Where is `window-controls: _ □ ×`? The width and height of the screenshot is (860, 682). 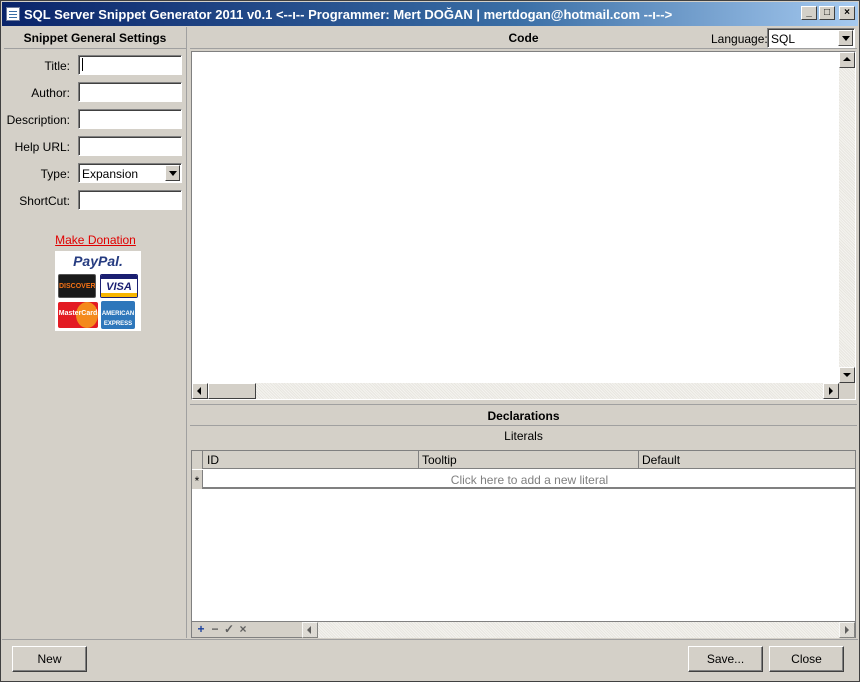
window-controls: _ □ × is located at coordinates (828, 13).